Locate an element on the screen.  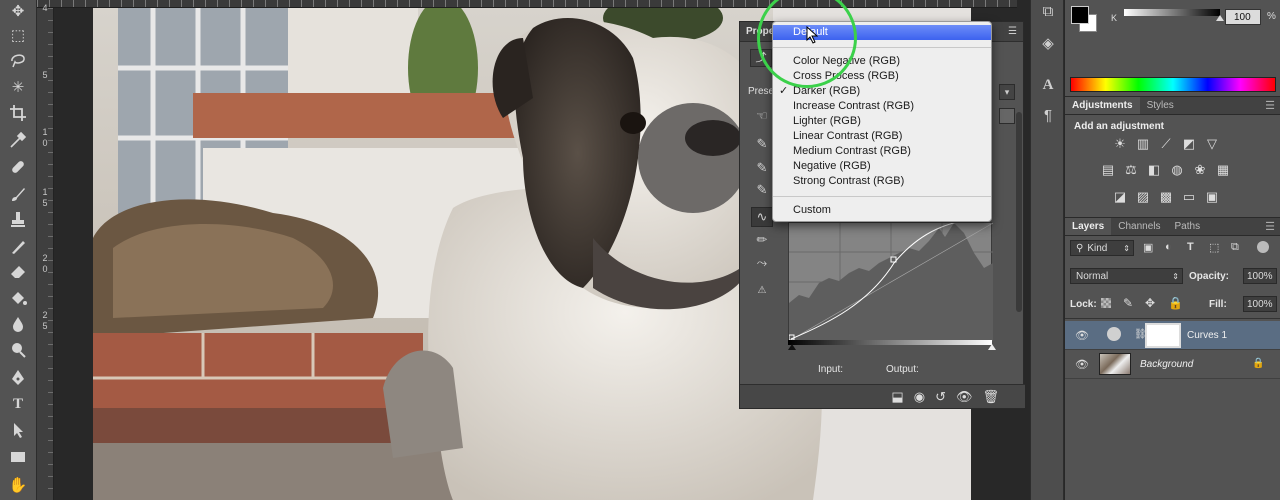
shape-filter-icon: ⬚ is located at coordinates (1214, 247).